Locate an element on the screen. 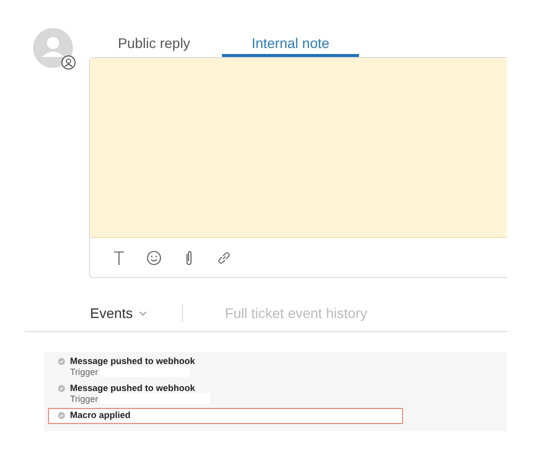 The width and height of the screenshot is (542, 475). avatar-icon is located at coordinates (53, 48).